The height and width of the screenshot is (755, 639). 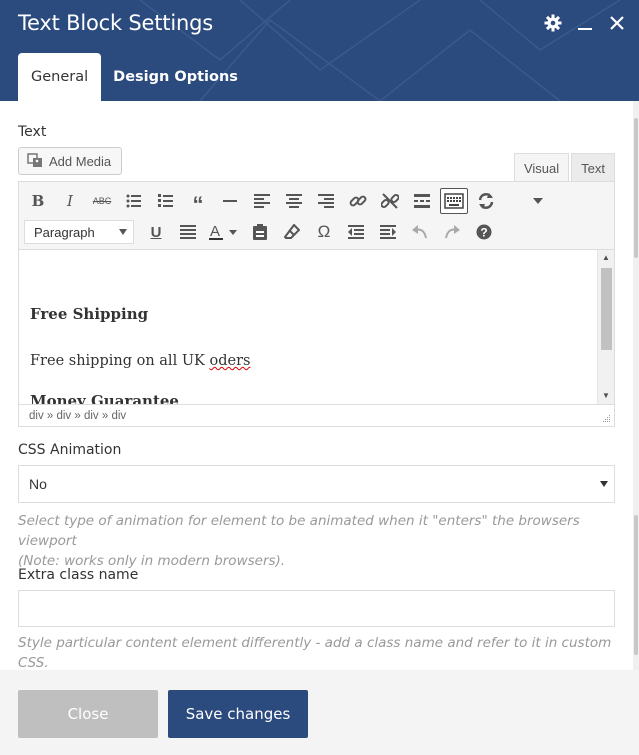 What do you see at coordinates (454, 201) in the screenshot?
I see `toolbar-toggle-icon` at bounding box center [454, 201].